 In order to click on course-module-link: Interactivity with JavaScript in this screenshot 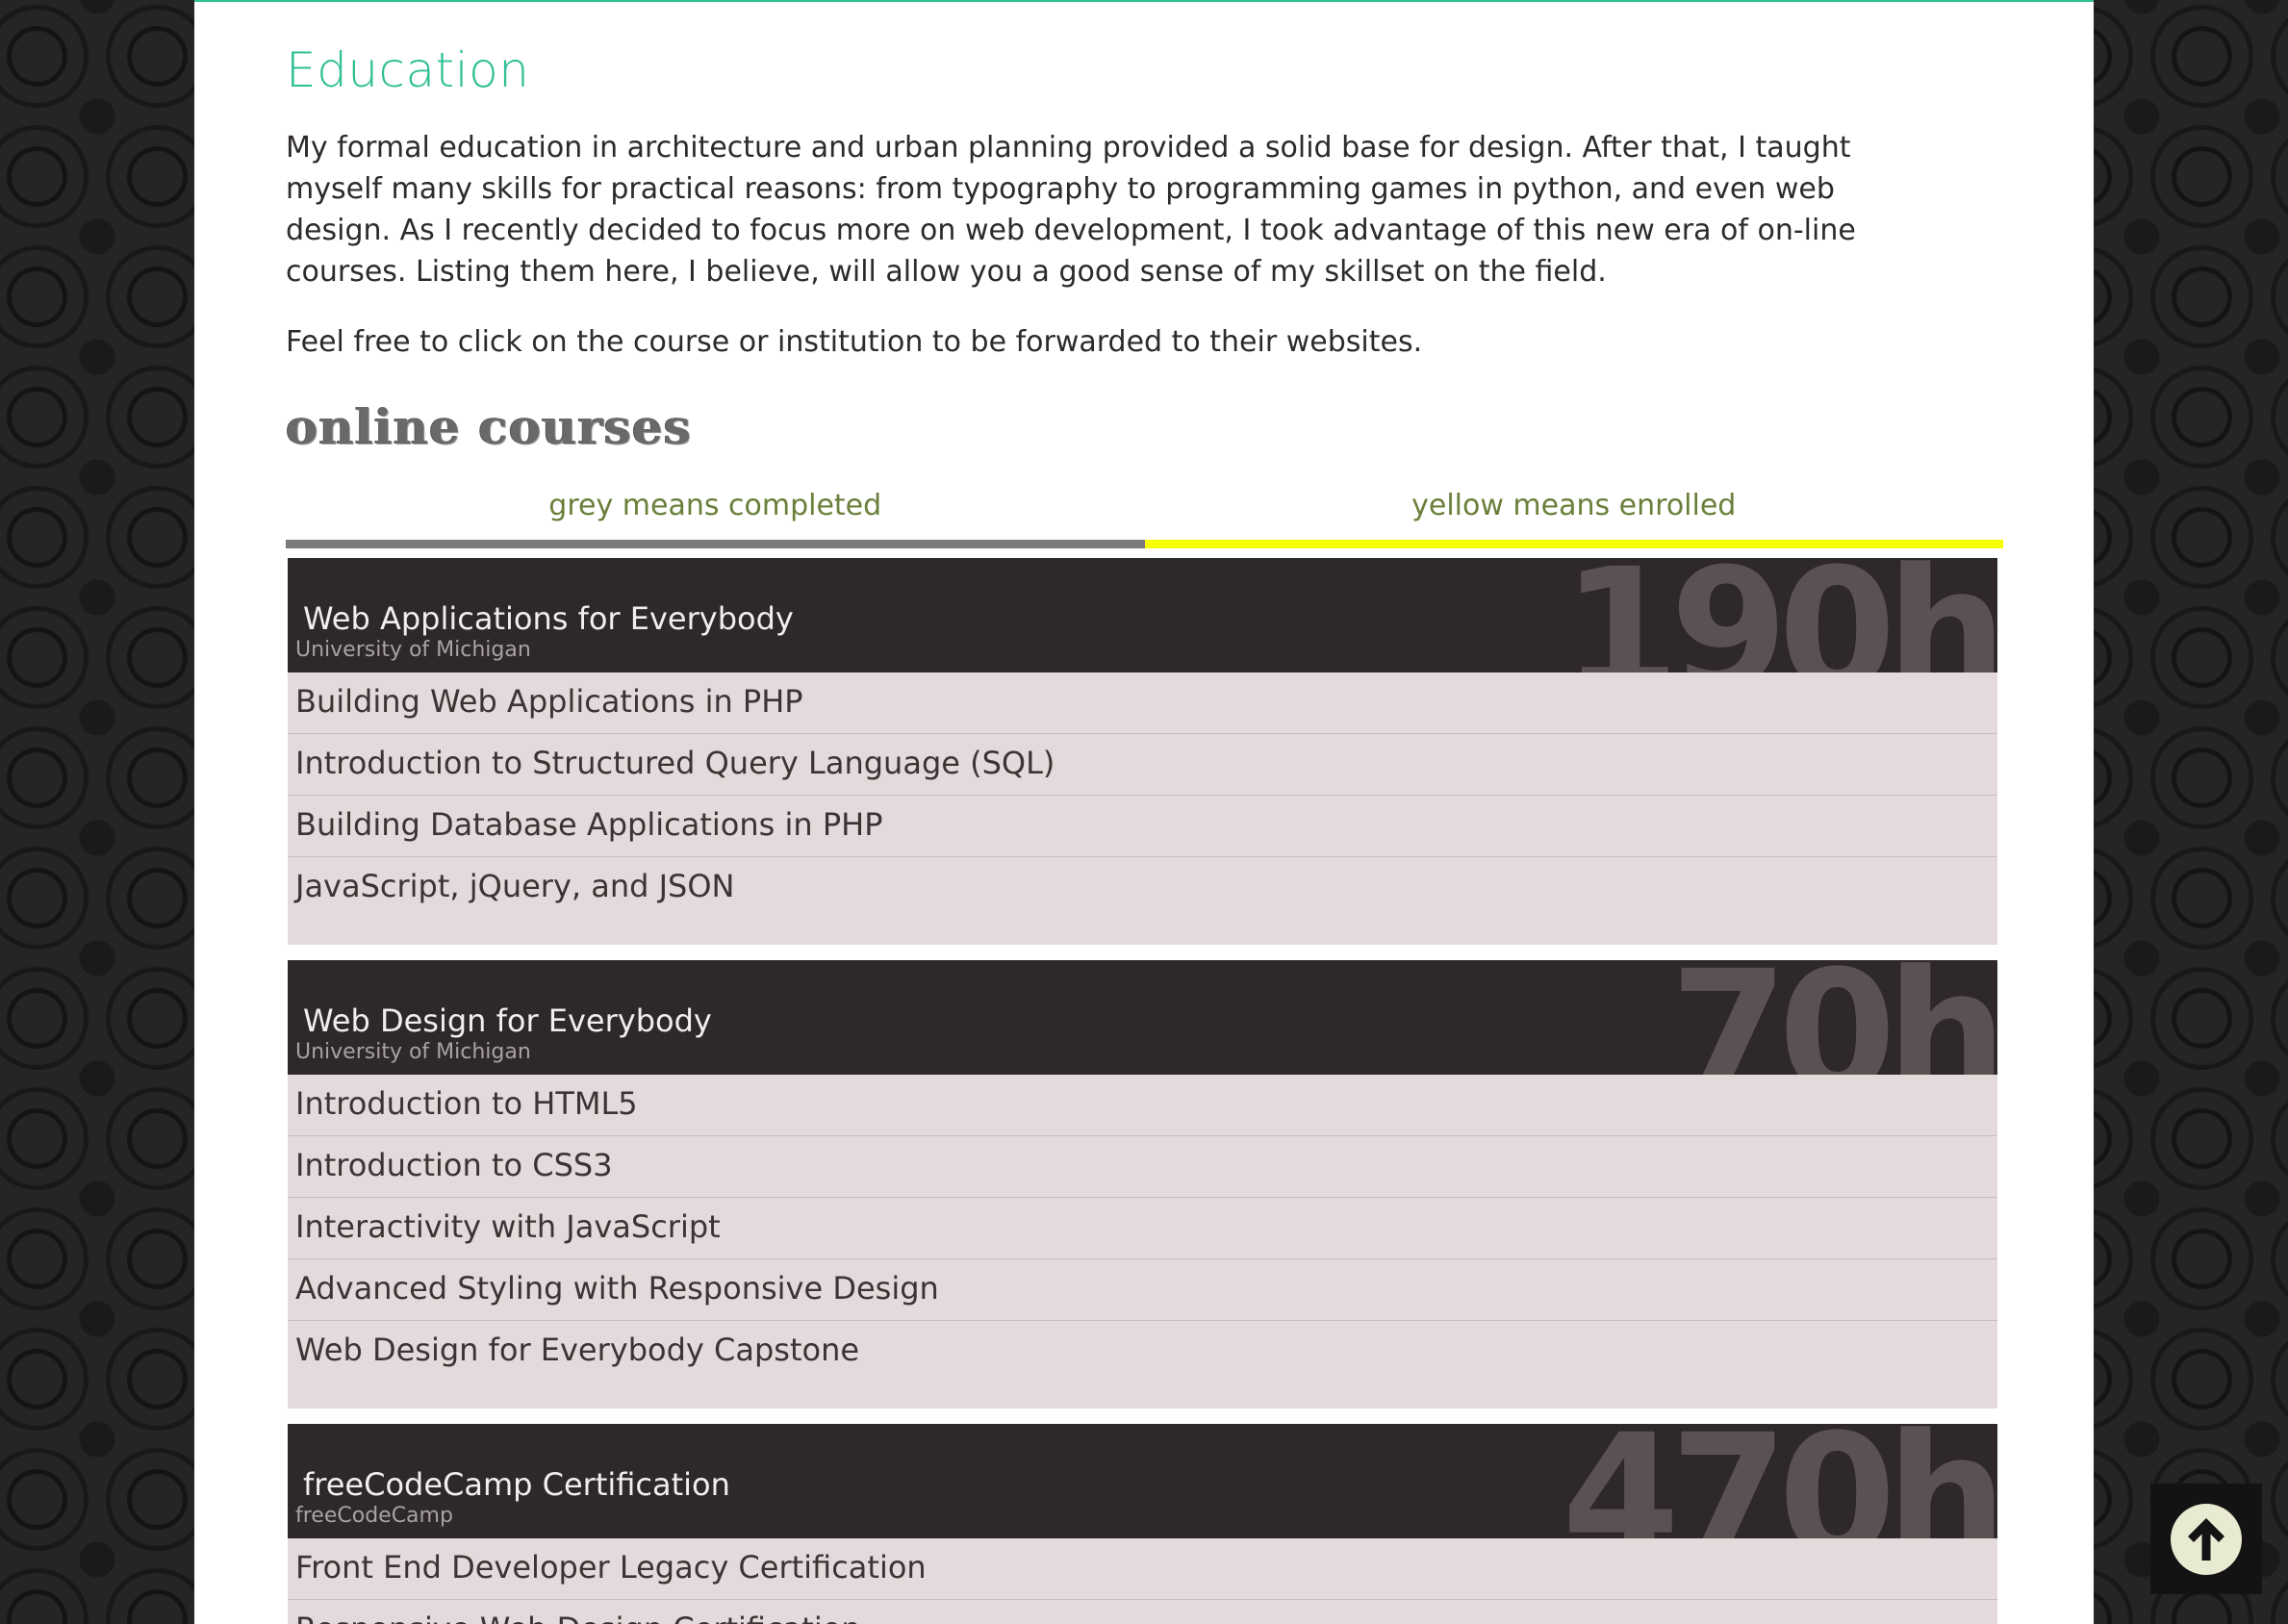, I will do `click(1142, 1228)`.